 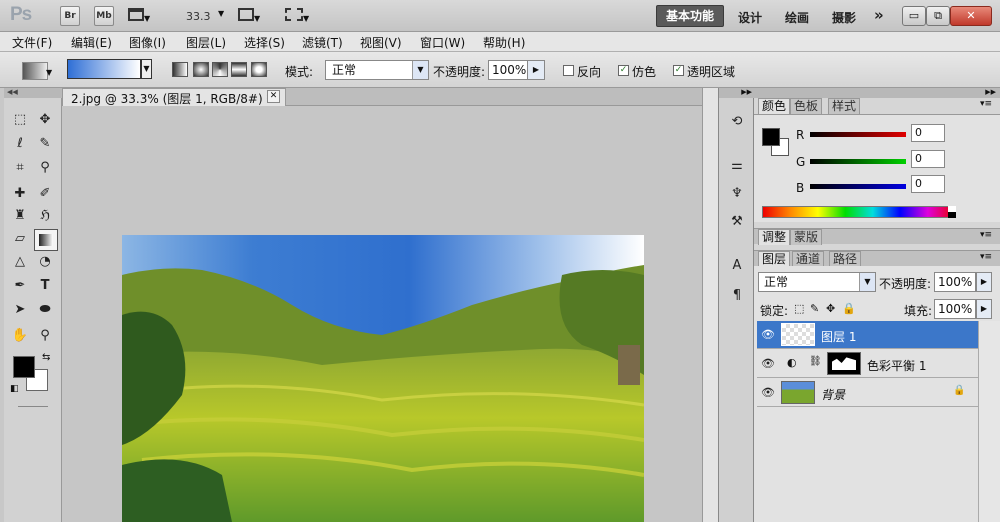 I want to click on brush-presets-panel-icon: ⚌, so click(x=737, y=166).